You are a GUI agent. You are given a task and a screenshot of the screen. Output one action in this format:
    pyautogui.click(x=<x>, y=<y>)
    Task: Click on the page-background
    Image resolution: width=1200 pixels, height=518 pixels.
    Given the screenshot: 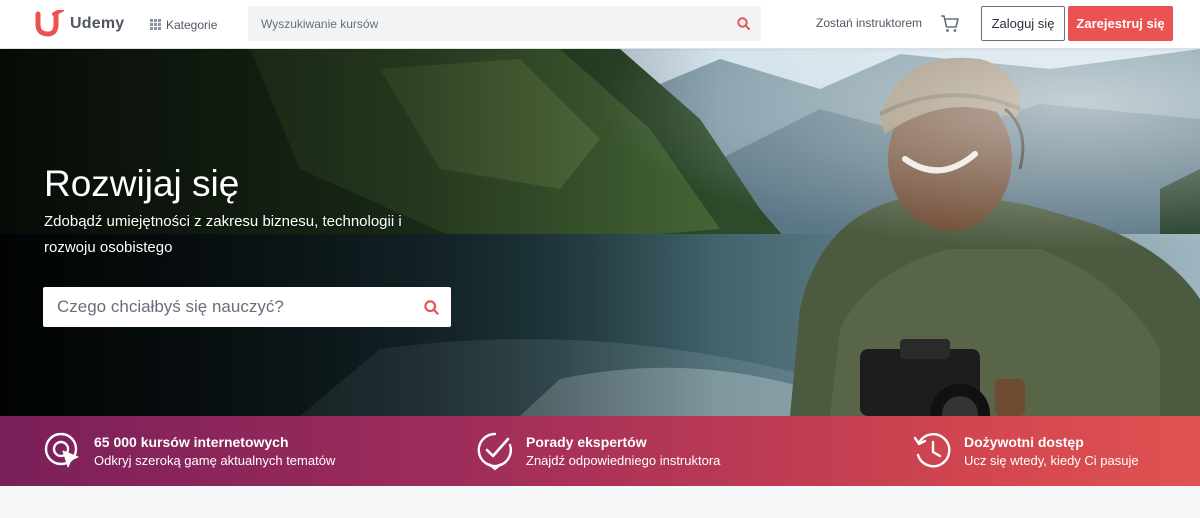 What is the action you would take?
    pyautogui.click(x=600, y=502)
    